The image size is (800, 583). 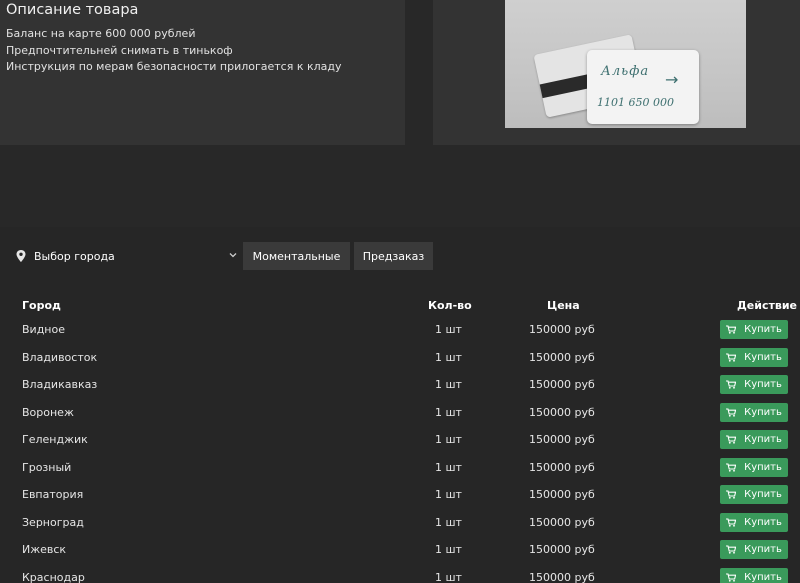 I want to click on table-row: Воронеж 1 шт 150000 руб Купить, so click(x=400, y=413).